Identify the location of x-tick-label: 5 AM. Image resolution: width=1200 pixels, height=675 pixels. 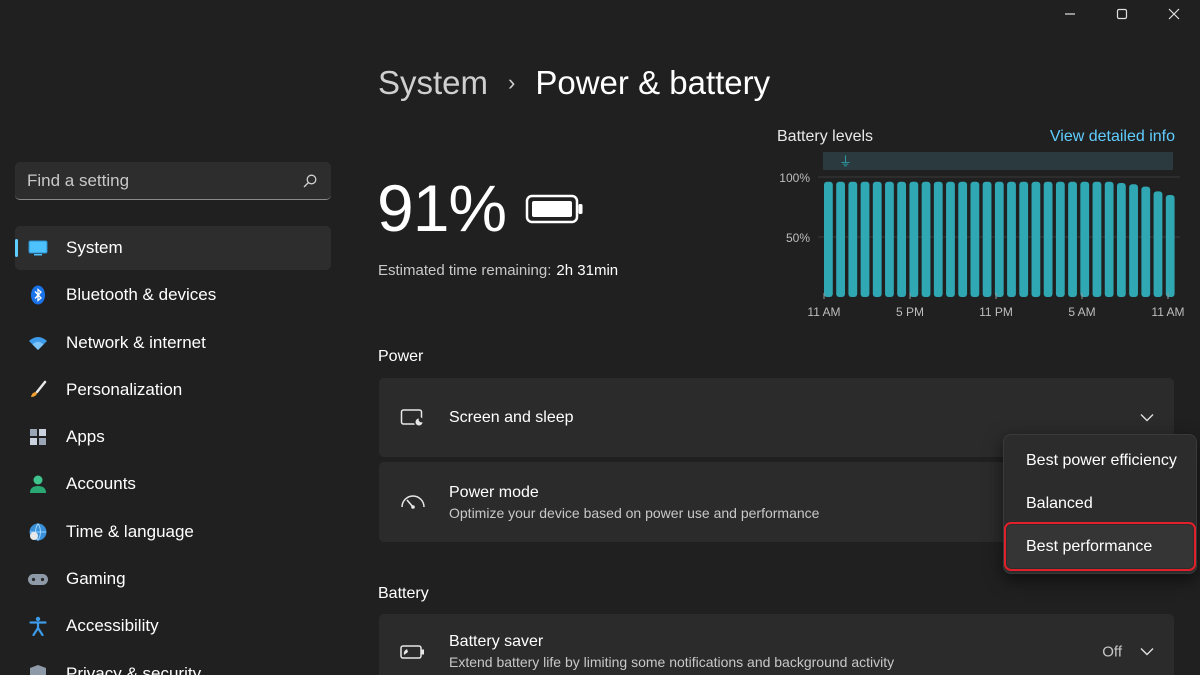
(1081, 312).